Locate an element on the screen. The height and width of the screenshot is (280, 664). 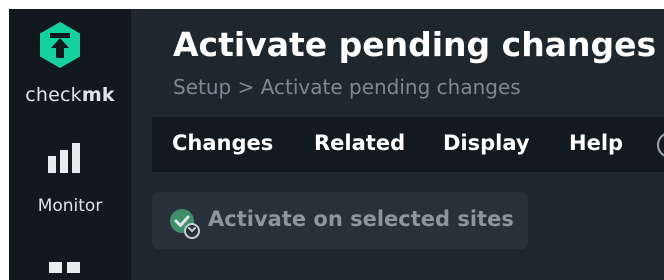
setup-grid-icon is located at coordinates (65, 269).